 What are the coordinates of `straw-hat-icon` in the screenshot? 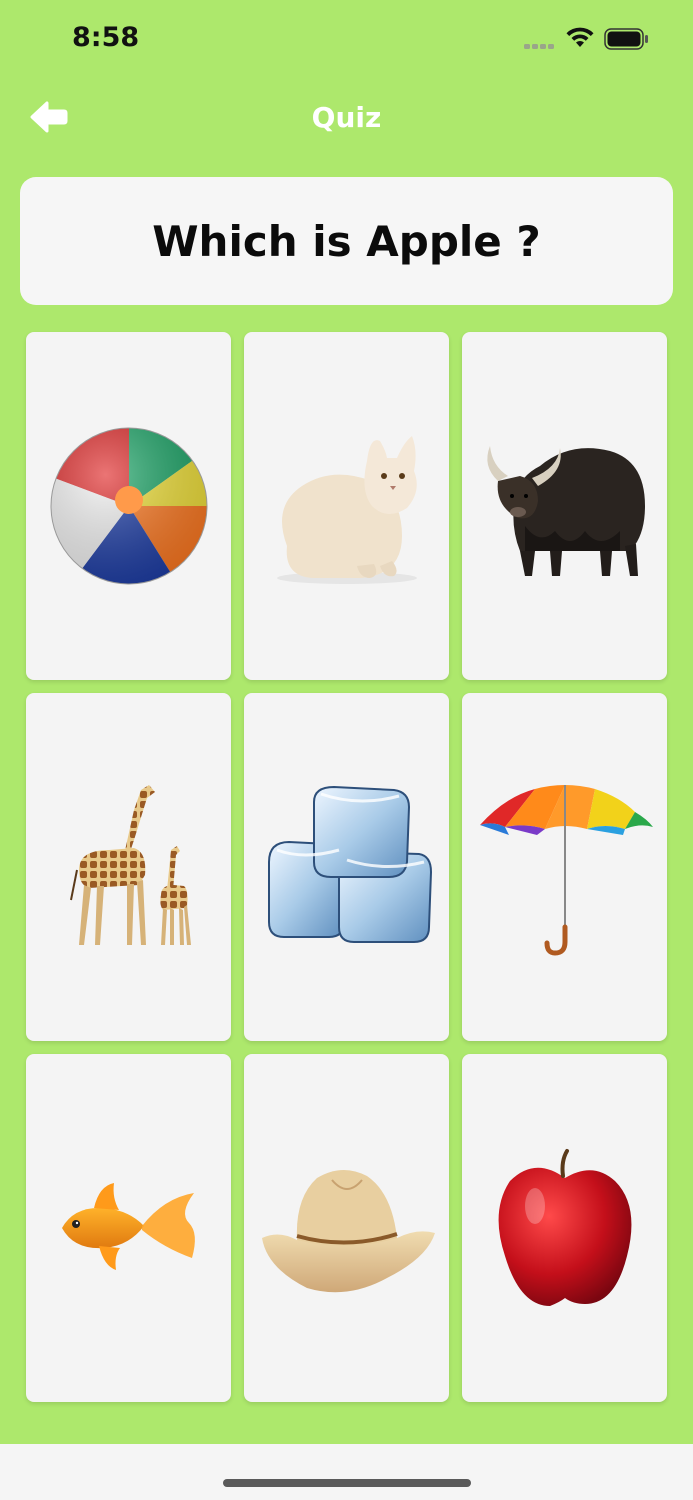 It's located at (348, 1231).